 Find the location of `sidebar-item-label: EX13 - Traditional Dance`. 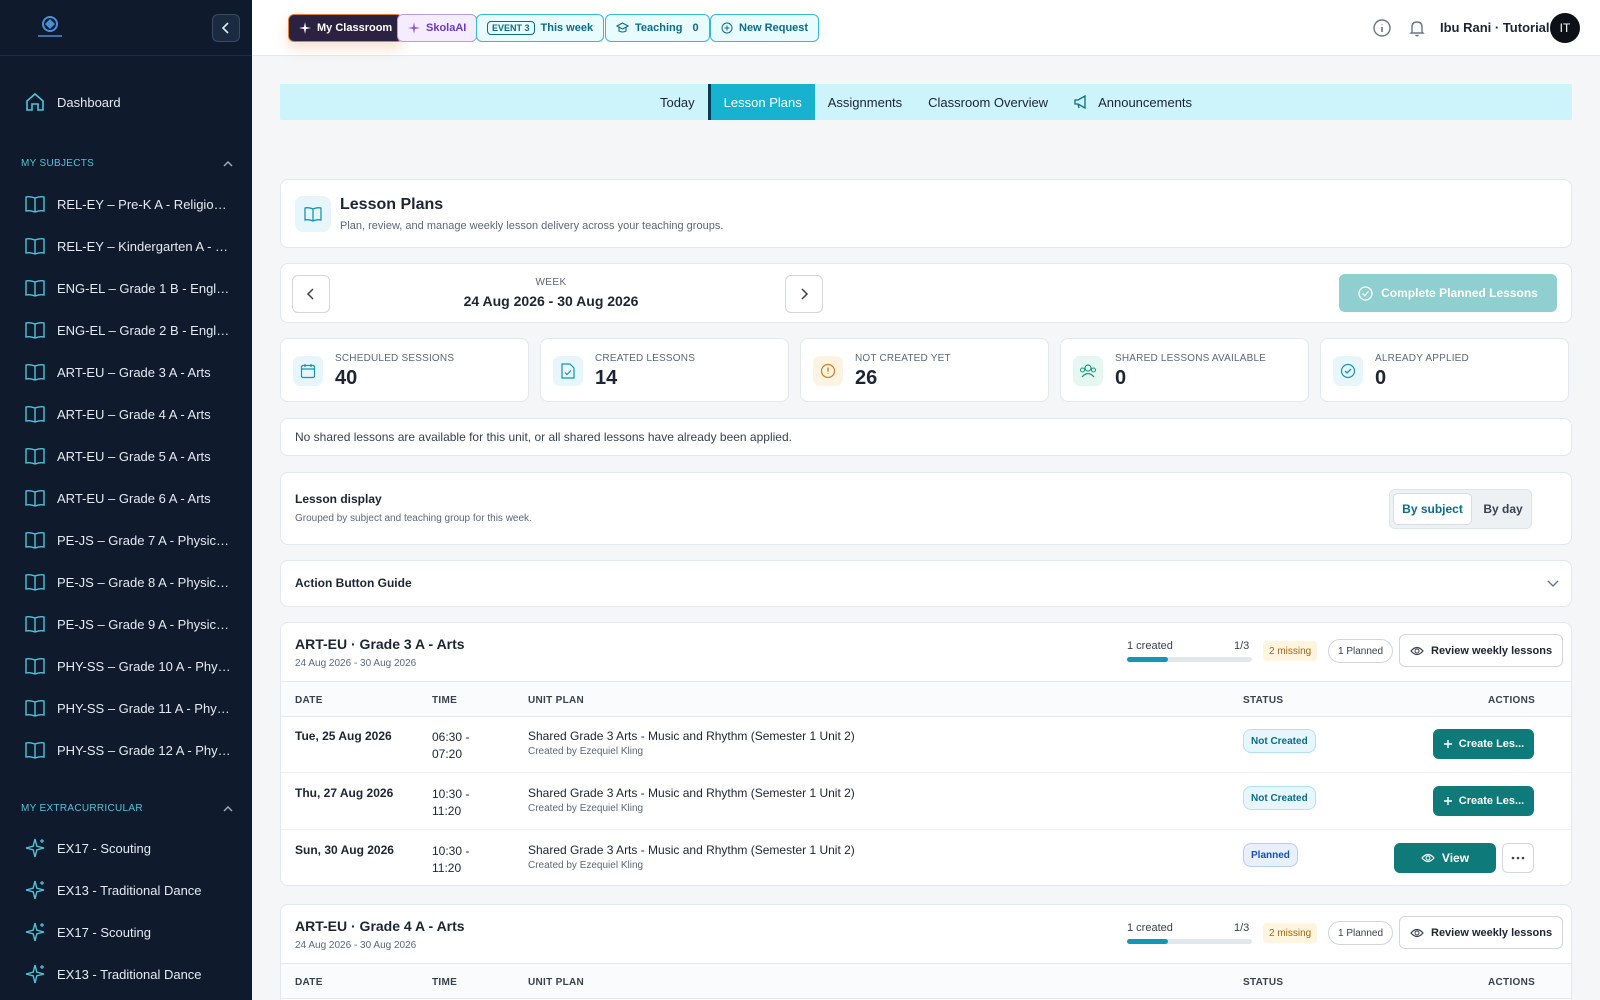

sidebar-item-label: EX13 - Traditional Dance is located at coordinates (129, 974).